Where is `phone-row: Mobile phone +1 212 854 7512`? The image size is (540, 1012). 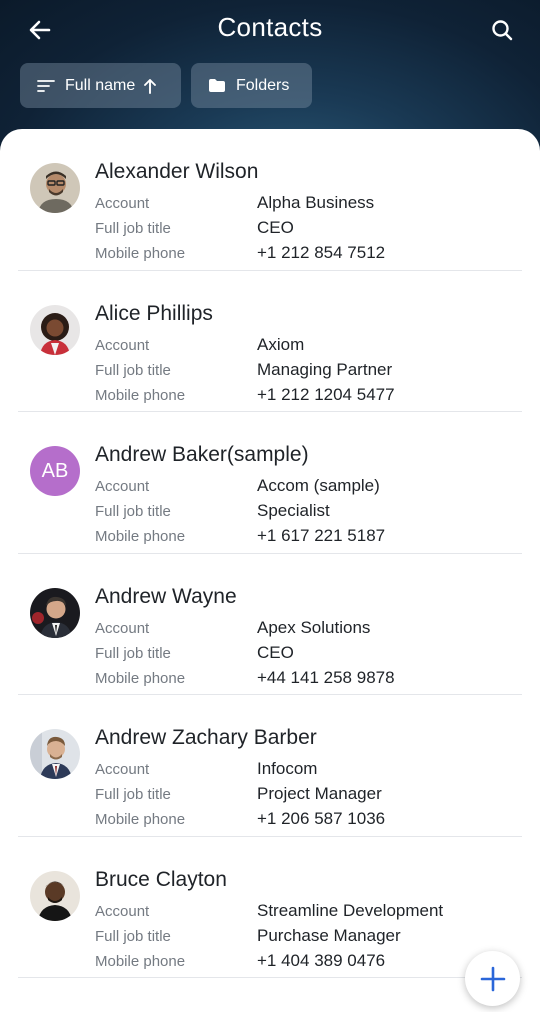 phone-row: Mobile phone +1 212 854 7512 is located at coordinates (240, 253).